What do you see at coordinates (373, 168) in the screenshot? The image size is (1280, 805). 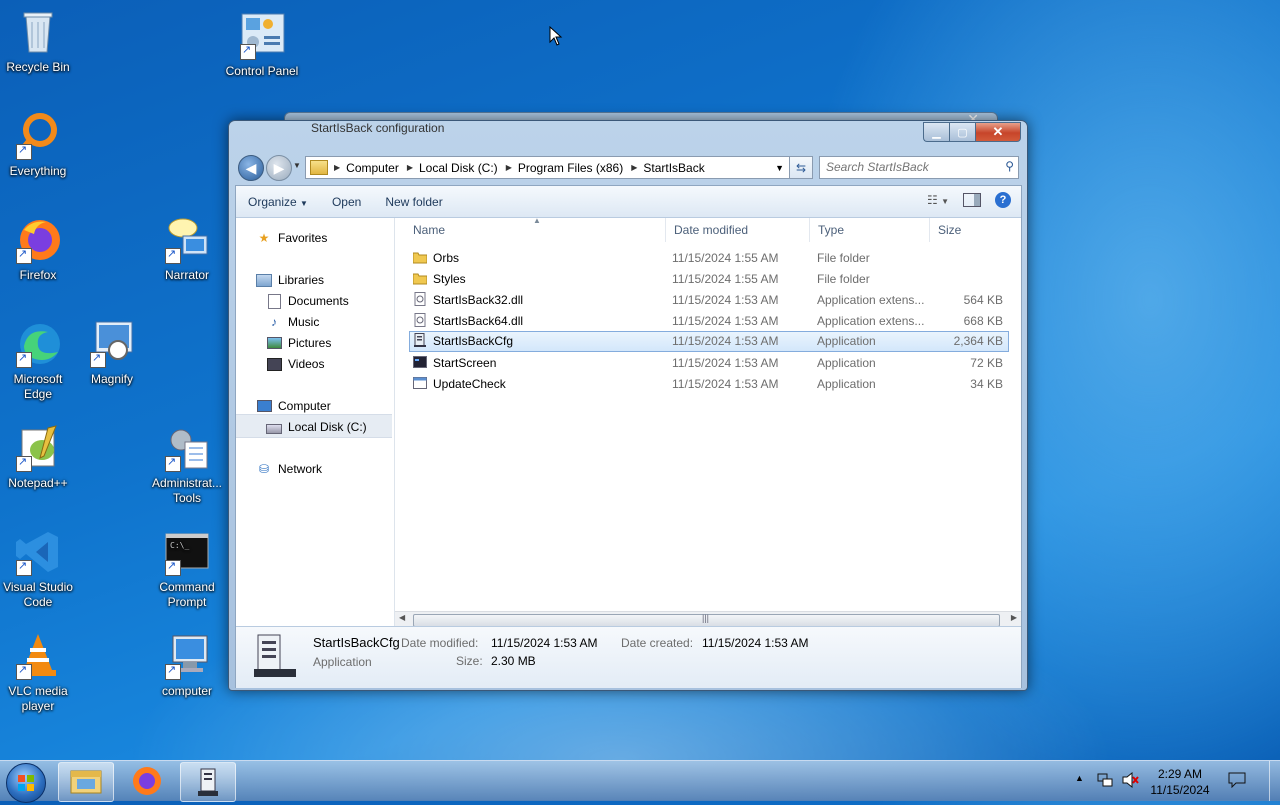 I see `breadcrumb-computer: Computer` at bounding box center [373, 168].